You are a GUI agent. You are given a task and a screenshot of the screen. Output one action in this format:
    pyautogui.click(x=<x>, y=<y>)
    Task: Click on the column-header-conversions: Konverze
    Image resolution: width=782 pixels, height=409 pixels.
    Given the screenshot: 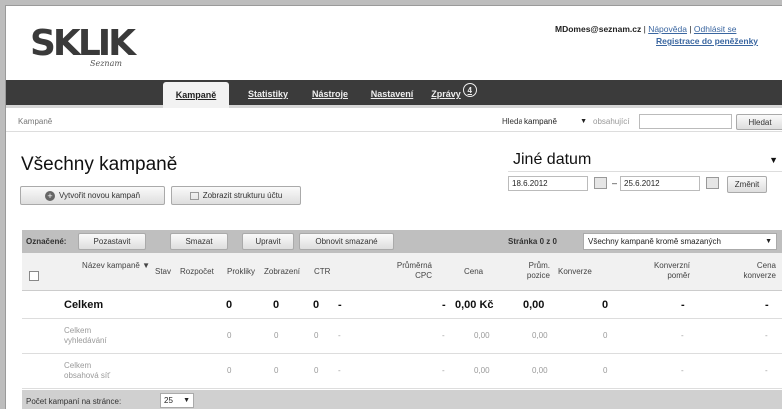 What is the action you would take?
    pyautogui.click(x=575, y=272)
    